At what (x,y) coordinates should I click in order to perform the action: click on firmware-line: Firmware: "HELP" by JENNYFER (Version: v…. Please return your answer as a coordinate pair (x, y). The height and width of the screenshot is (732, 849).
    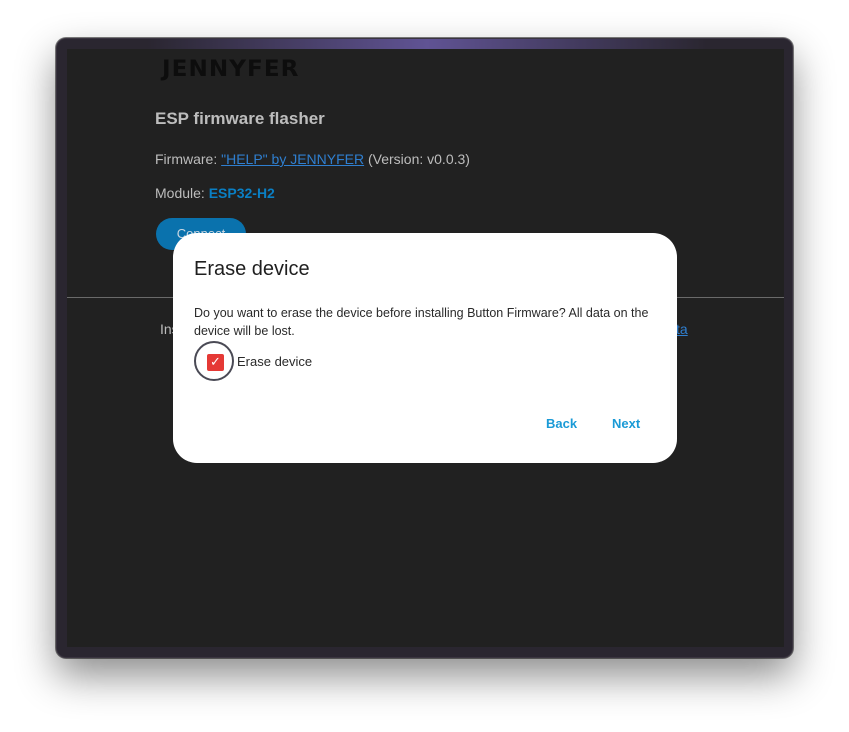
    Looking at the image, I should click on (312, 159).